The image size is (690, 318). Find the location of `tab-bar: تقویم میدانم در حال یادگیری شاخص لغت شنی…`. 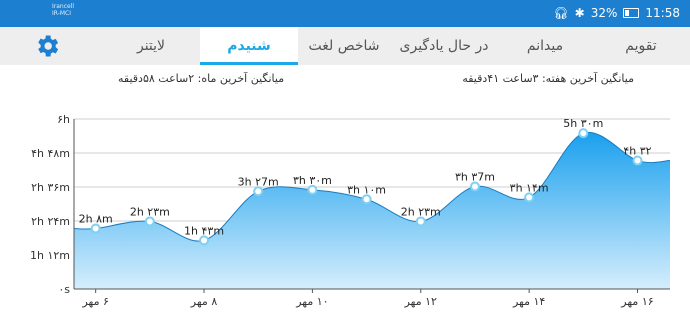

tab-bar: تقویم میدانم در حال یادگیری شاخص لغت شنی… is located at coordinates (345, 46).